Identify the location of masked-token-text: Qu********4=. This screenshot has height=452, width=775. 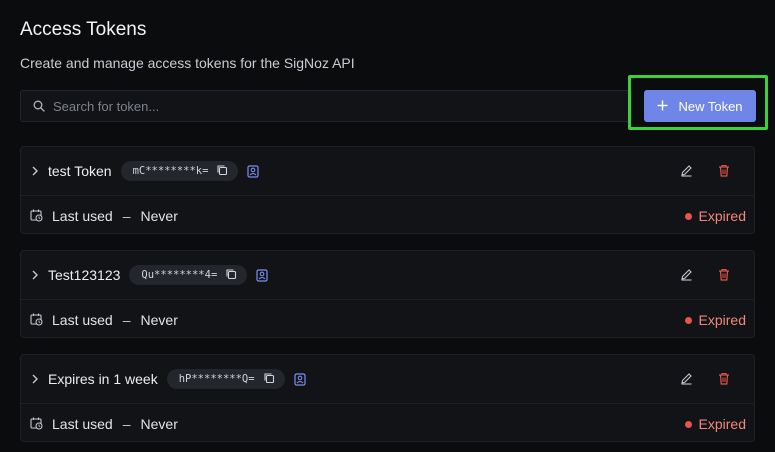
(179, 275).